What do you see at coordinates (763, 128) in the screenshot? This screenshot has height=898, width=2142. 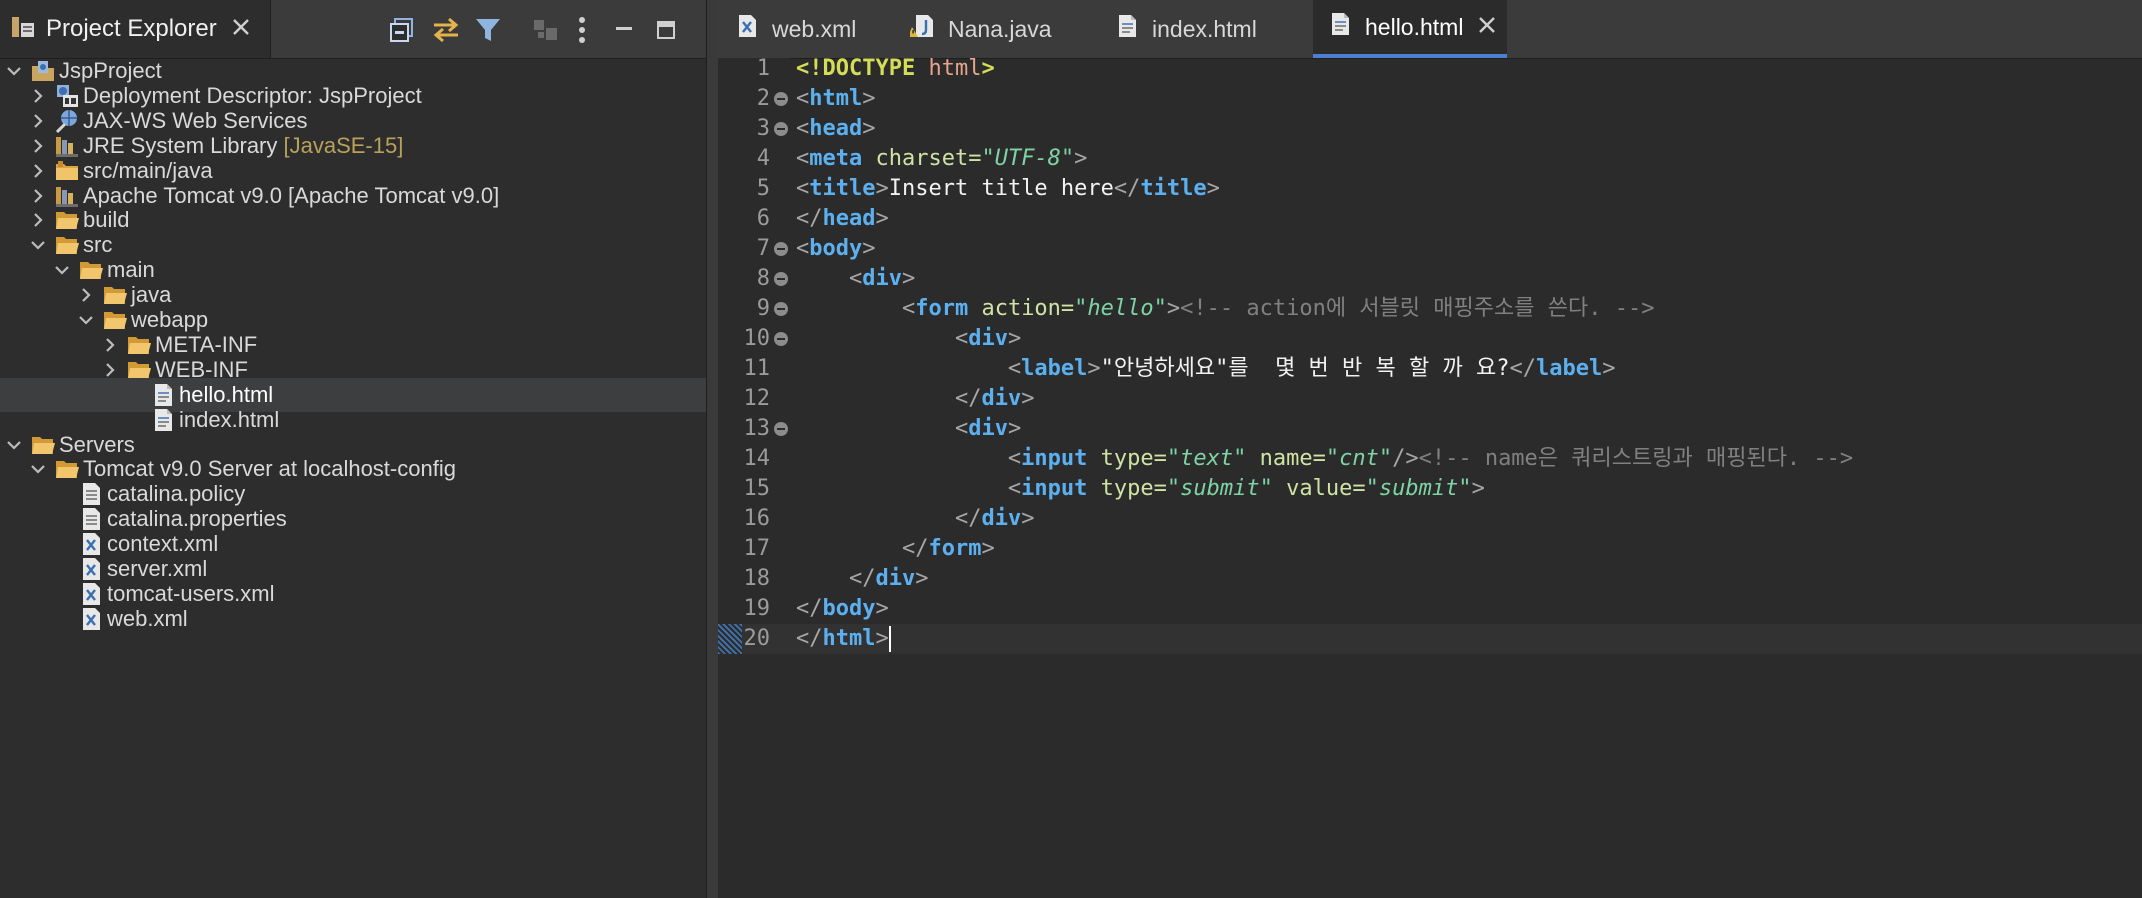 I see `line-number: 3` at bounding box center [763, 128].